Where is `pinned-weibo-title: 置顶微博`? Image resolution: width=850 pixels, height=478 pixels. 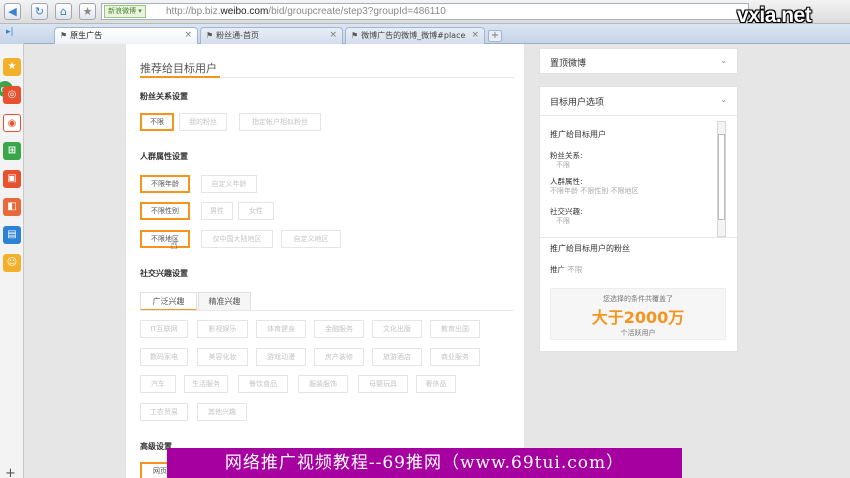
pinned-weibo-title: 置顶微博 is located at coordinates (568, 64).